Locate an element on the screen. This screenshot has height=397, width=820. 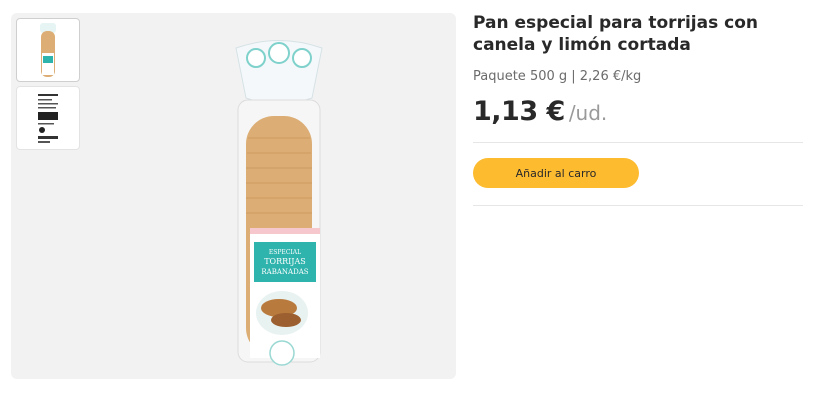
product-main-image: ESPECIAL TORRIJAS RABANADAS is located at coordinates (279, 198).